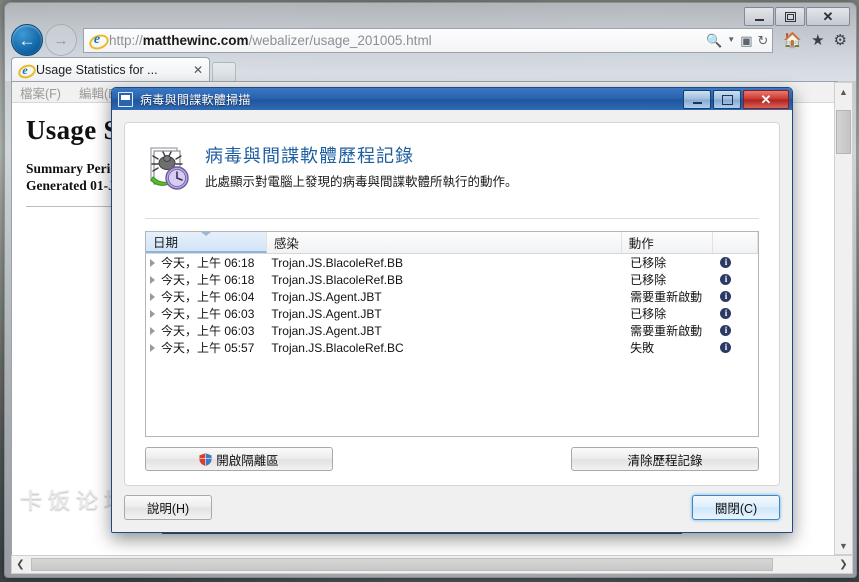 This screenshot has height=582, width=859. I want to click on forward-button: →, so click(61, 40).